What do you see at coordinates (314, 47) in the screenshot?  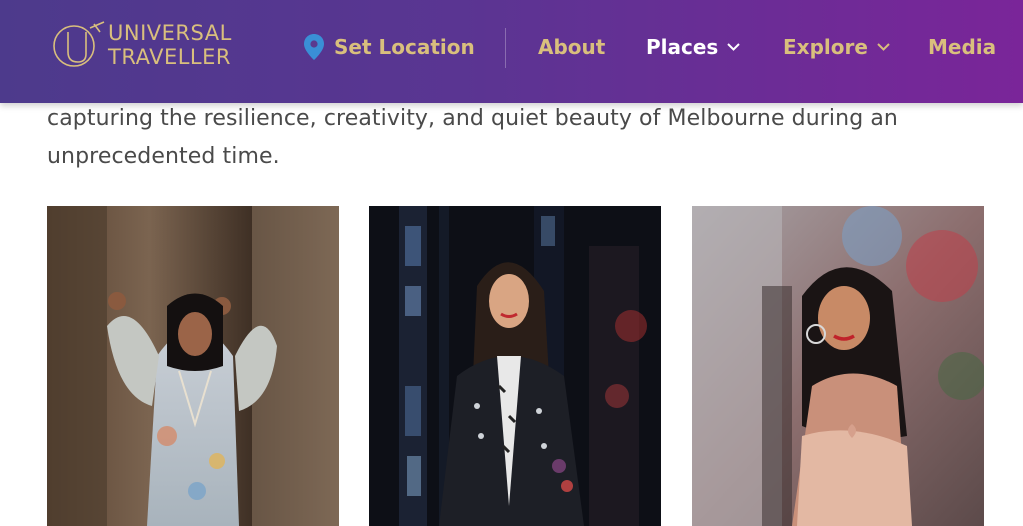 I see `location-pin-icon` at bounding box center [314, 47].